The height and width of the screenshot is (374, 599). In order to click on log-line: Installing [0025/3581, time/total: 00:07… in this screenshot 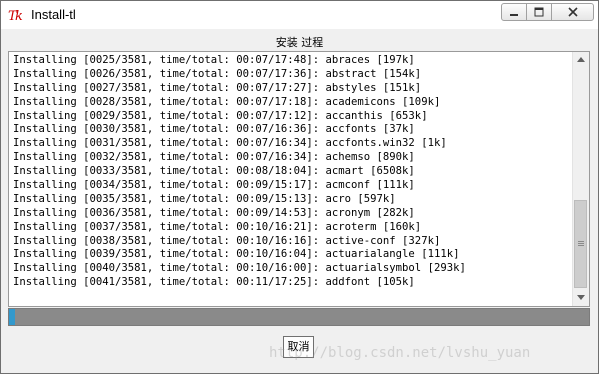, I will do `click(214, 60)`.